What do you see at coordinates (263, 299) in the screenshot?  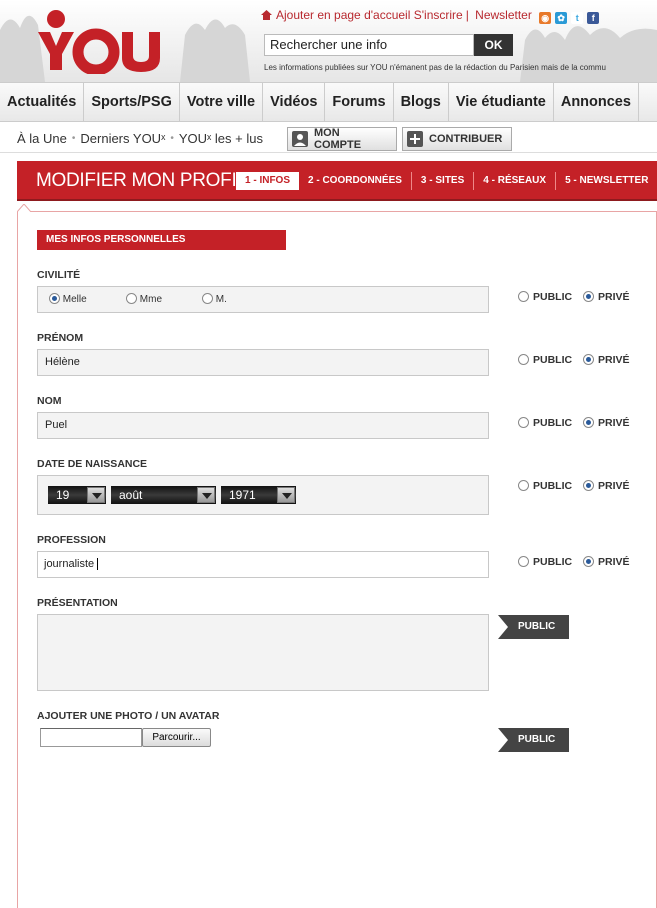 I see `civilite-field: Melle Mme M.` at bounding box center [263, 299].